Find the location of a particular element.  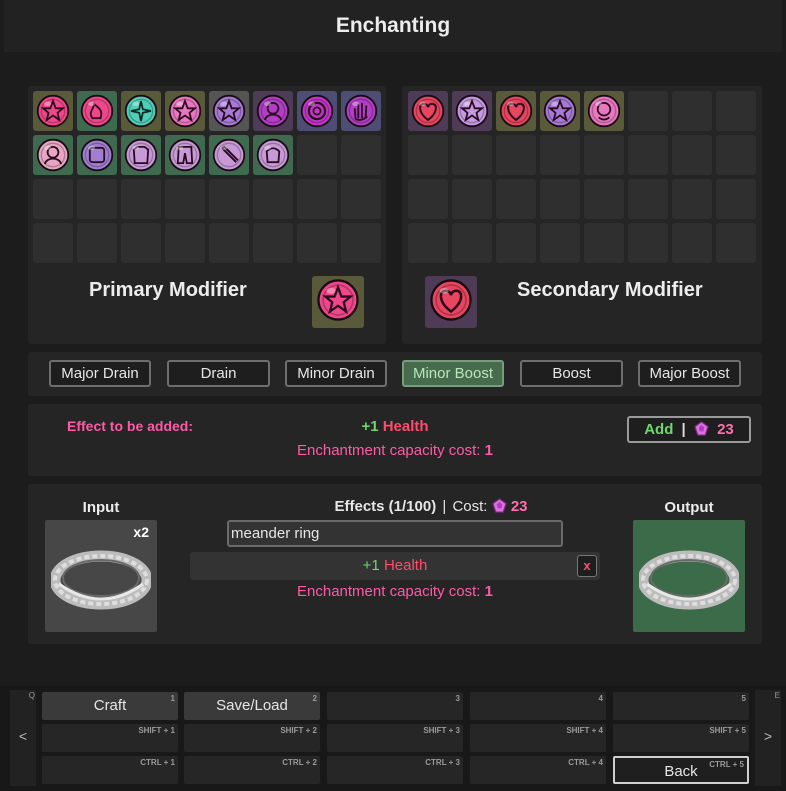

empty-hotkey-slot: CTRL + 2 is located at coordinates (252, 770).